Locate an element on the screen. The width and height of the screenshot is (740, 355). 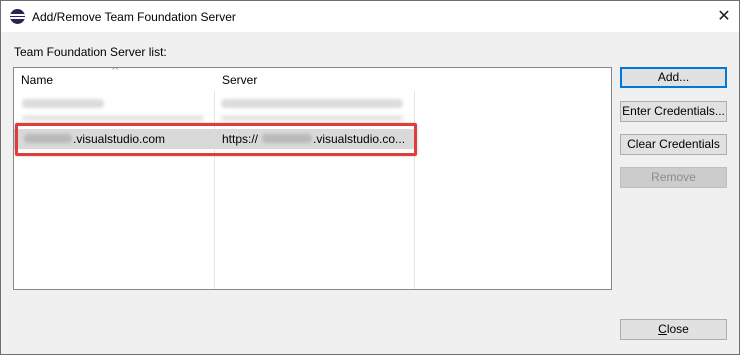
close-icon: ✕ is located at coordinates (724, 16).